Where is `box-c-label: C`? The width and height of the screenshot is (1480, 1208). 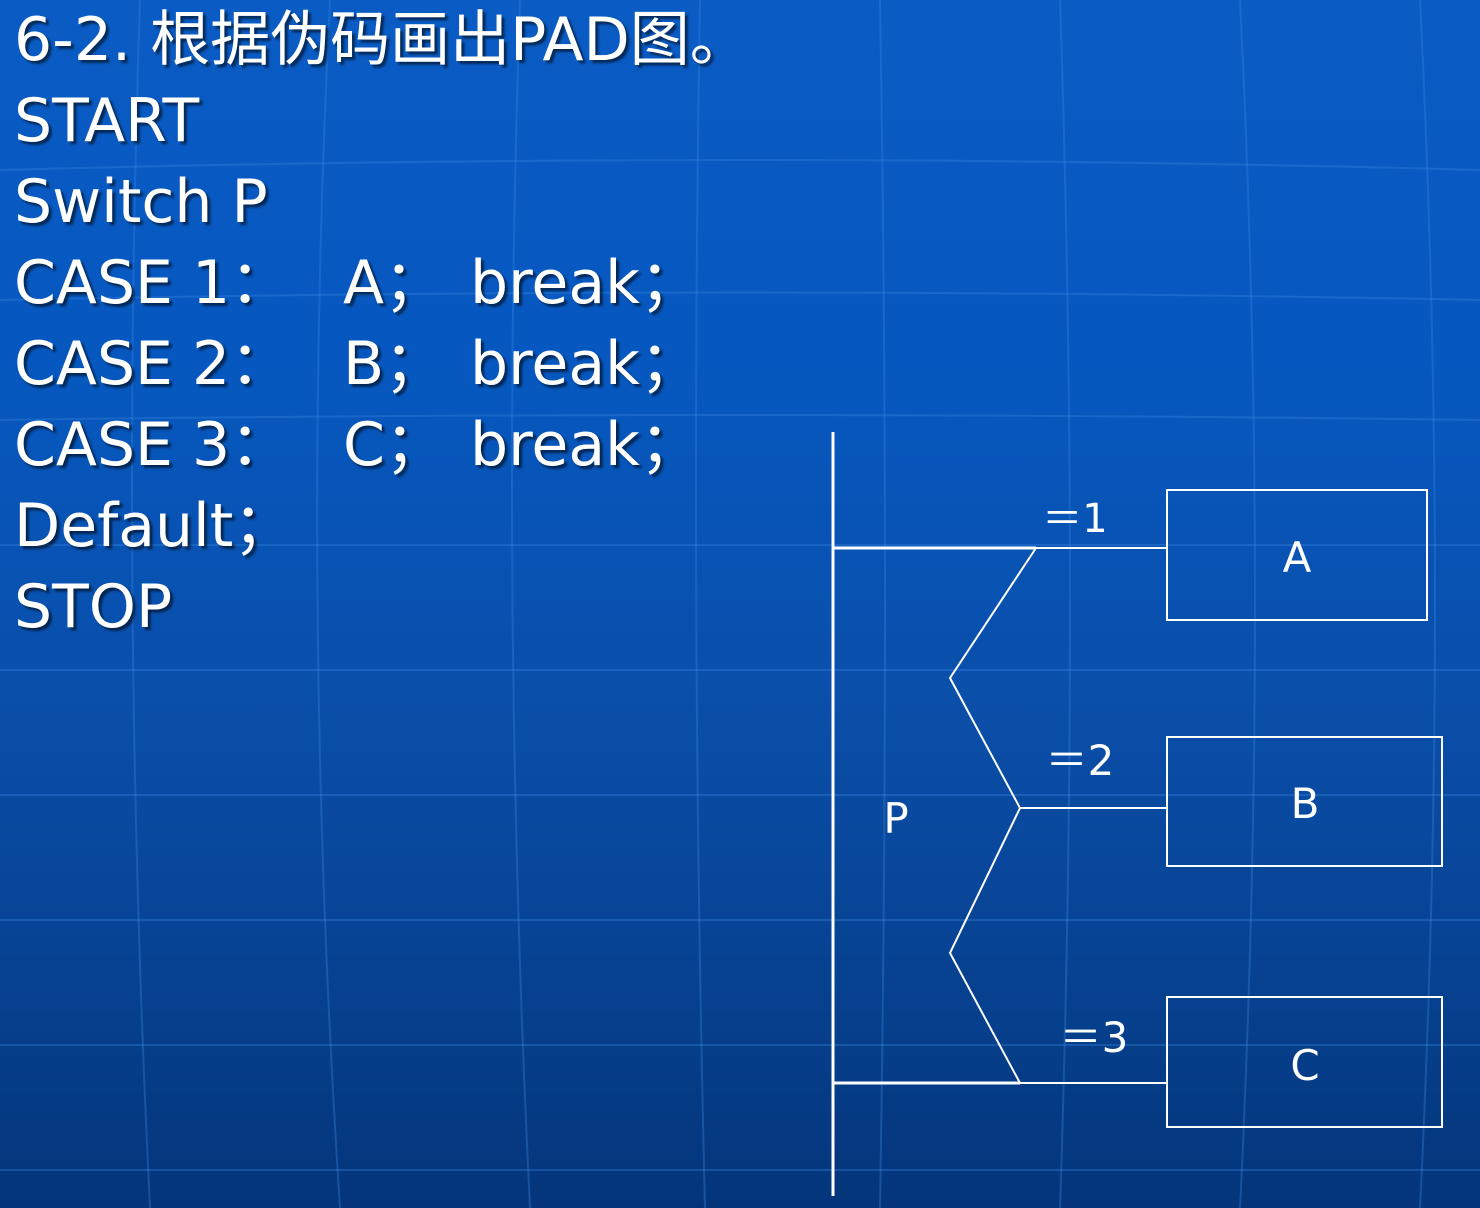 box-c-label: C is located at coordinates (1304, 1065).